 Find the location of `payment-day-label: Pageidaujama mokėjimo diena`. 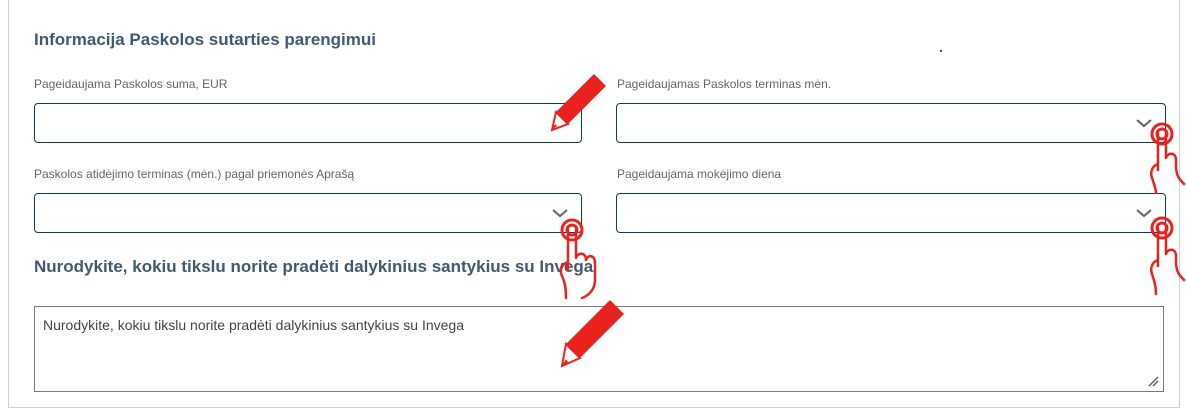

payment-day-label: Pageidaujama mokėjimo diena is located at coordinates (699, 174).